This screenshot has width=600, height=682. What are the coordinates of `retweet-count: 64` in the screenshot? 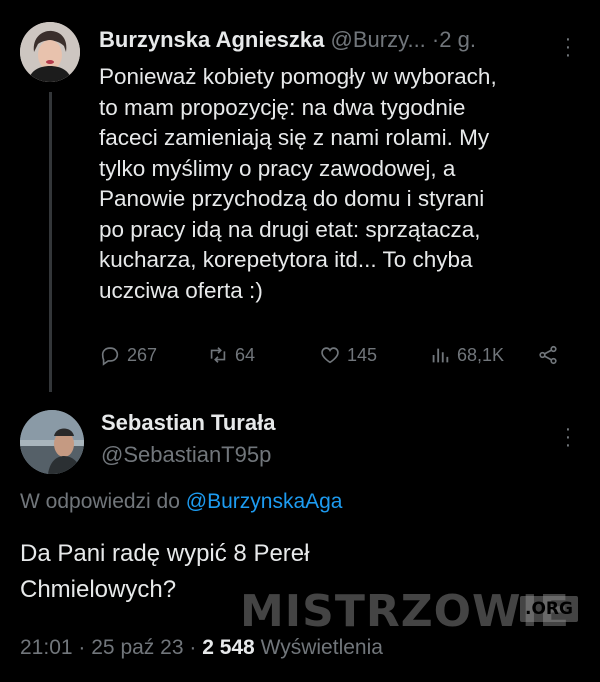 It's located at (245, 354).